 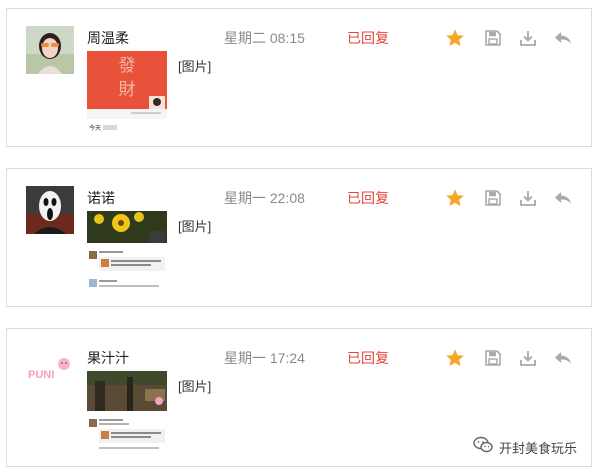 What do you see at coordinates (101, 198) in the screenshot?
I see `sender-name: 诺诺` at bounding box center [101, 198].